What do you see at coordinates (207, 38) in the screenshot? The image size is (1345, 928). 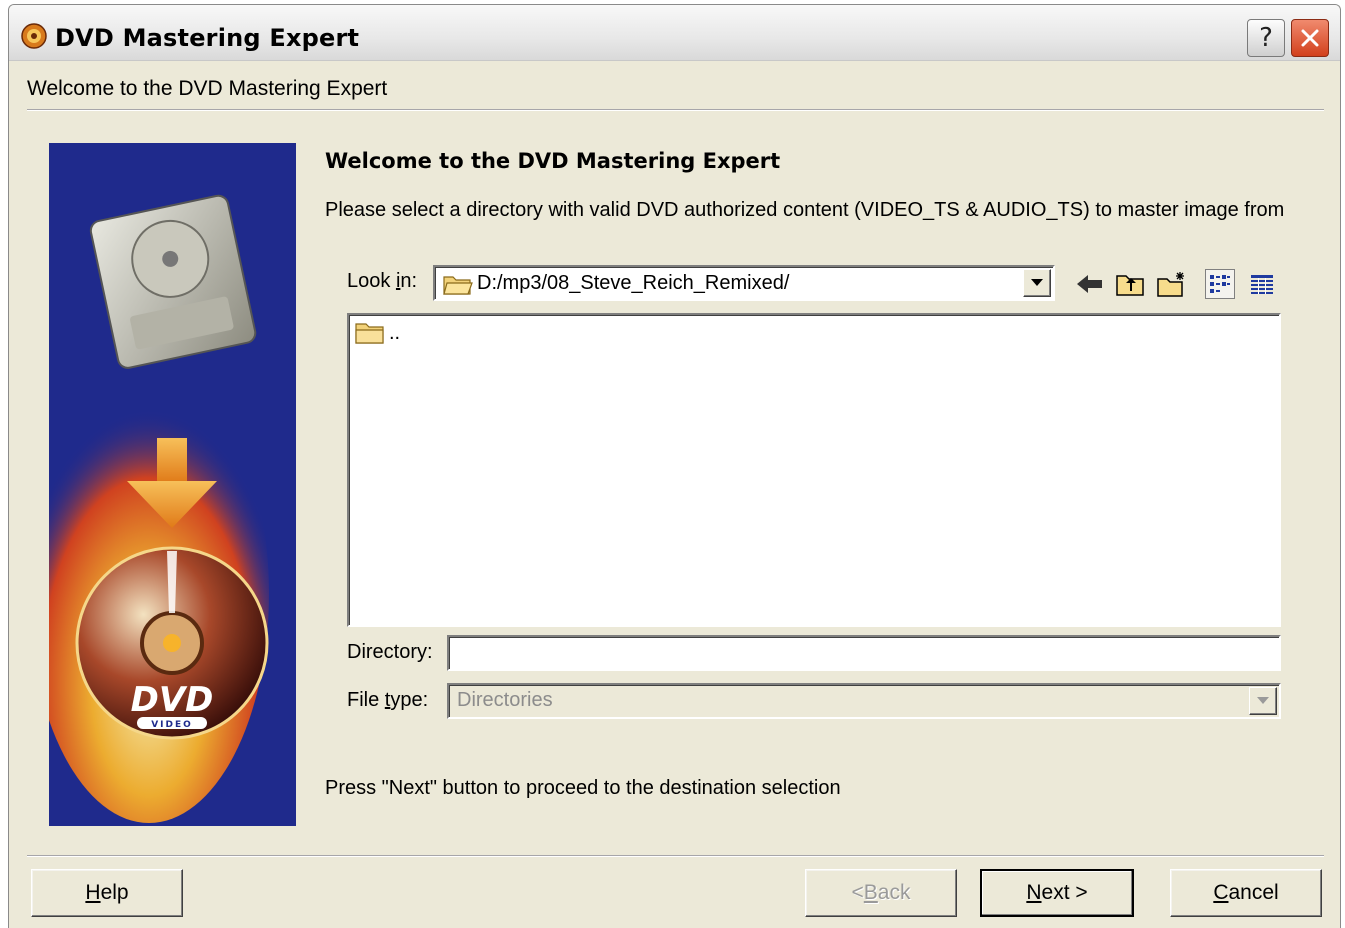 I see `window-title: DVD Mastering Expert` at bounding box center [207, 38].